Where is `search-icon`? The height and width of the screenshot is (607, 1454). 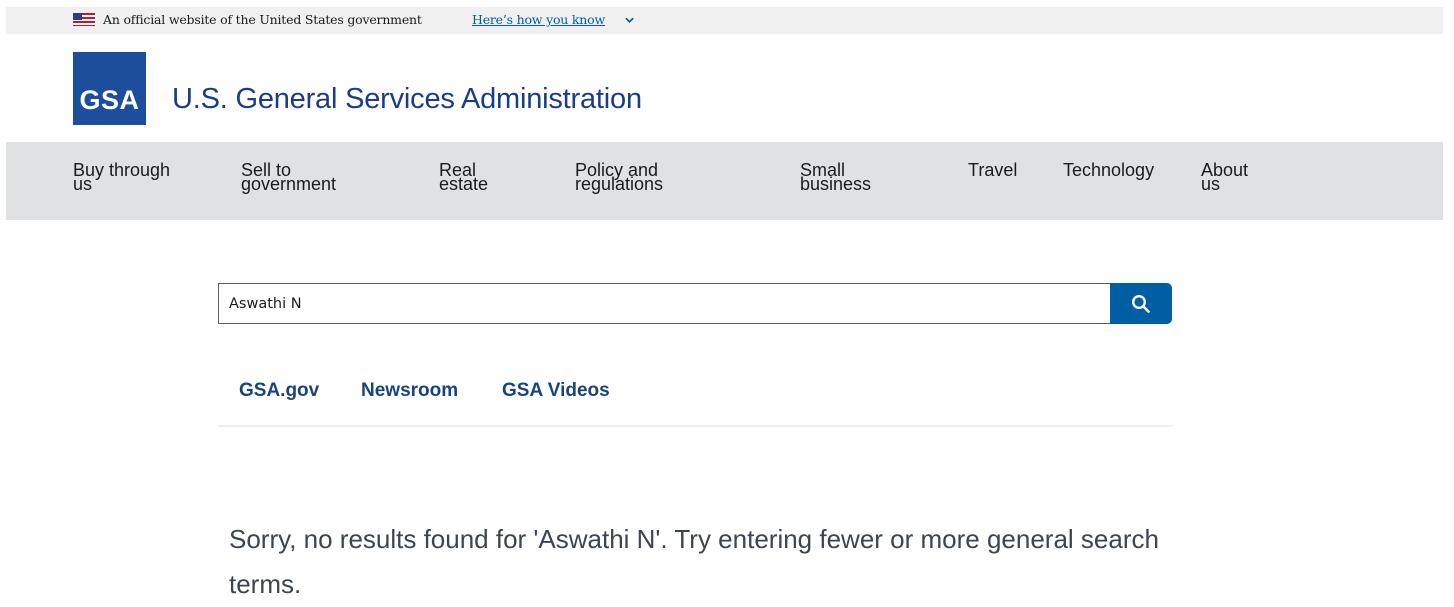 search-icon is located at coordinates (1140, 303).